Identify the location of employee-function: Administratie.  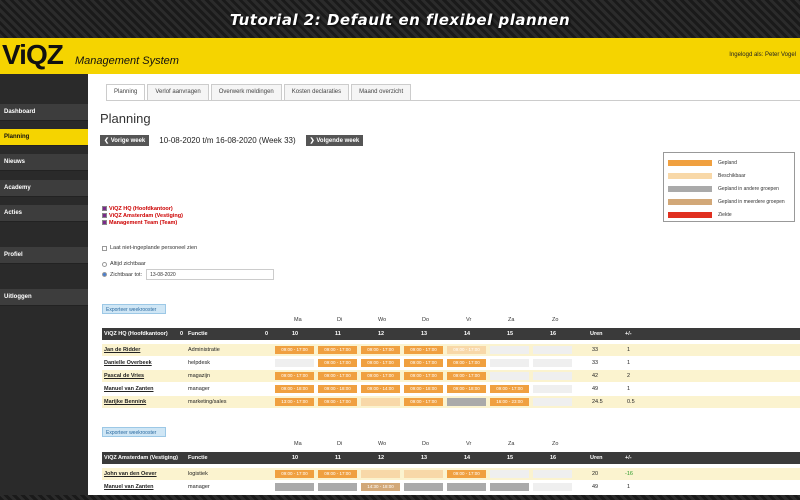
(204, 350).